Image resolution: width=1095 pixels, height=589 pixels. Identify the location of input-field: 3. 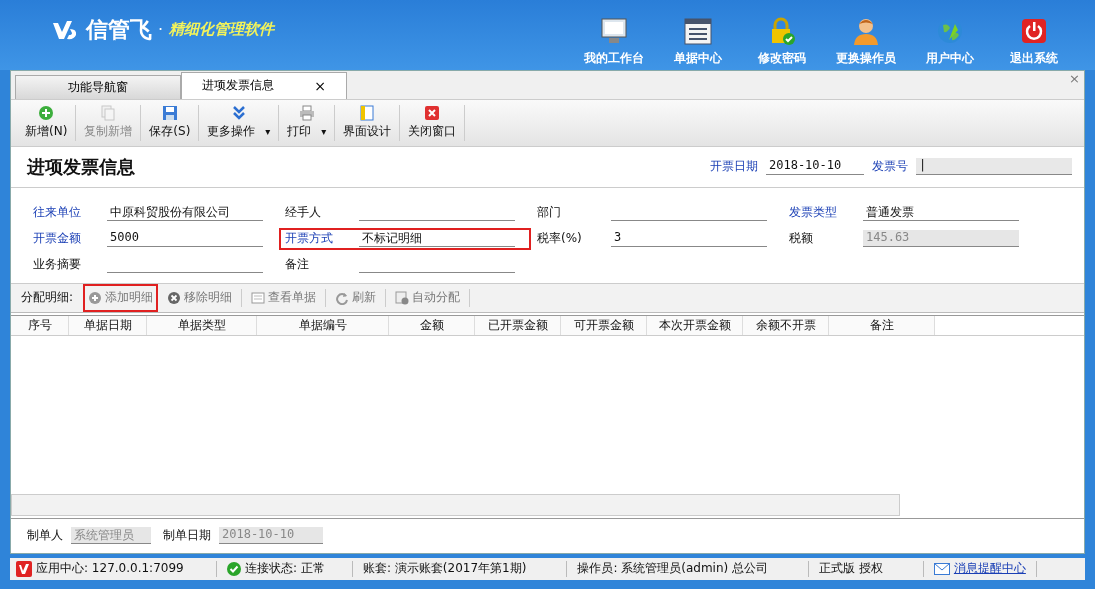
(689, 239).